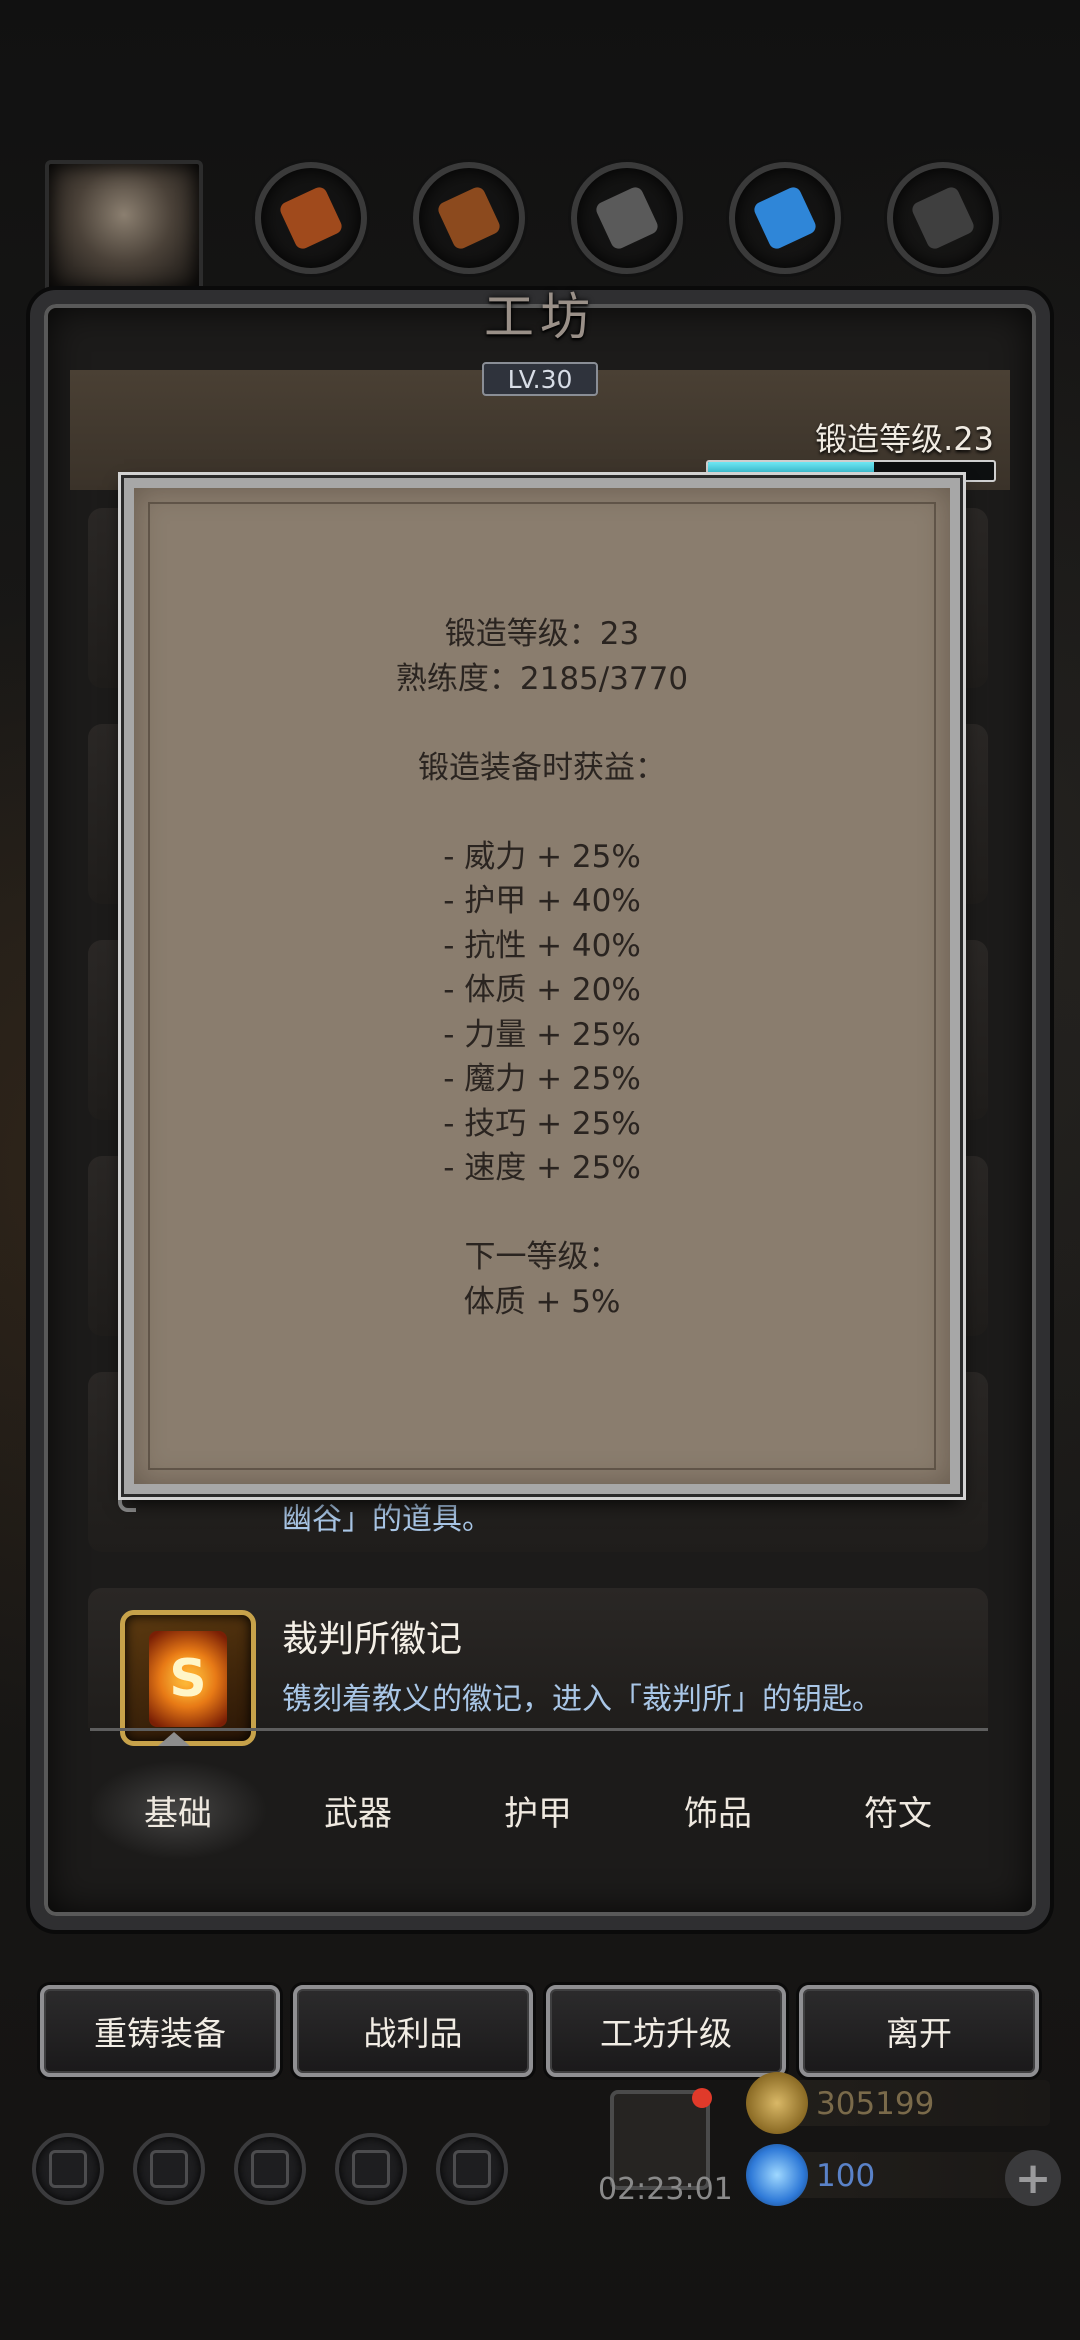 The height and width of the screenshot is (2340, 1080). What do you see at coordinates (542, 1301) in the screenshot?
I see `tooltip-line: 体质 + 5%` at bounding box center [542, 1301].